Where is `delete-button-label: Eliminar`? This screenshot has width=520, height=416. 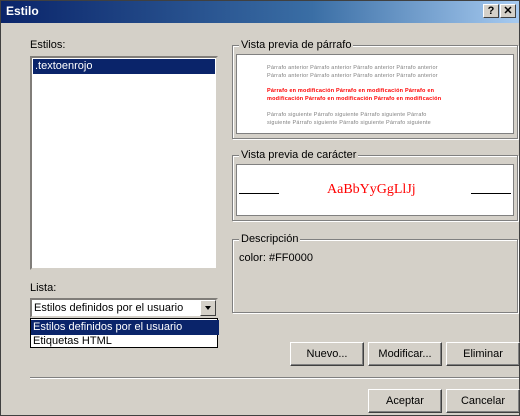 delete-button-label: Eliminar is located at coordinates (483, 354).